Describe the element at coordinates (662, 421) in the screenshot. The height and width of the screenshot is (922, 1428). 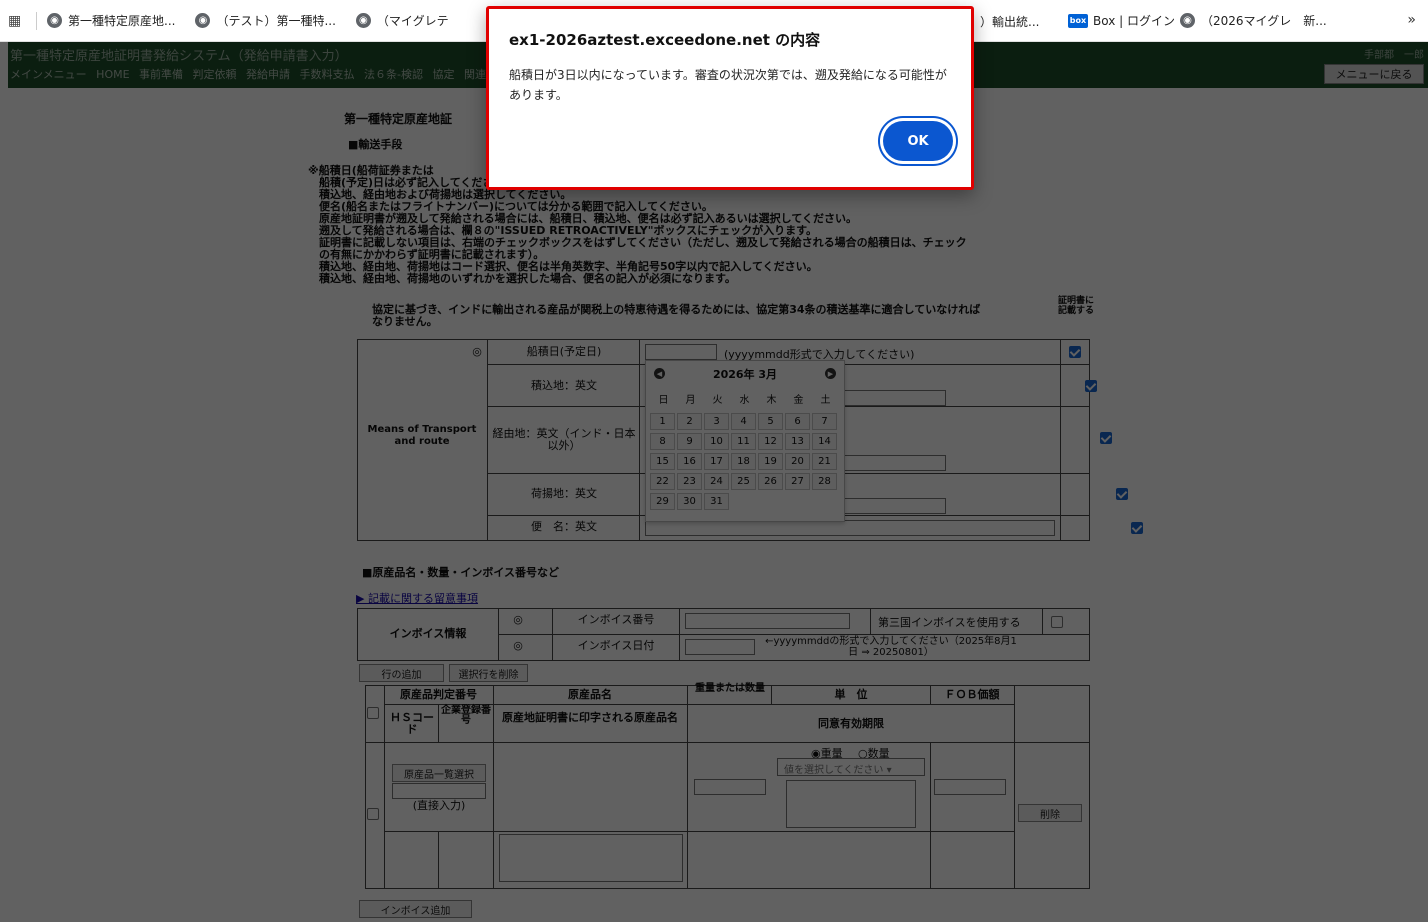
I see `calendar-day: 1` at that location.